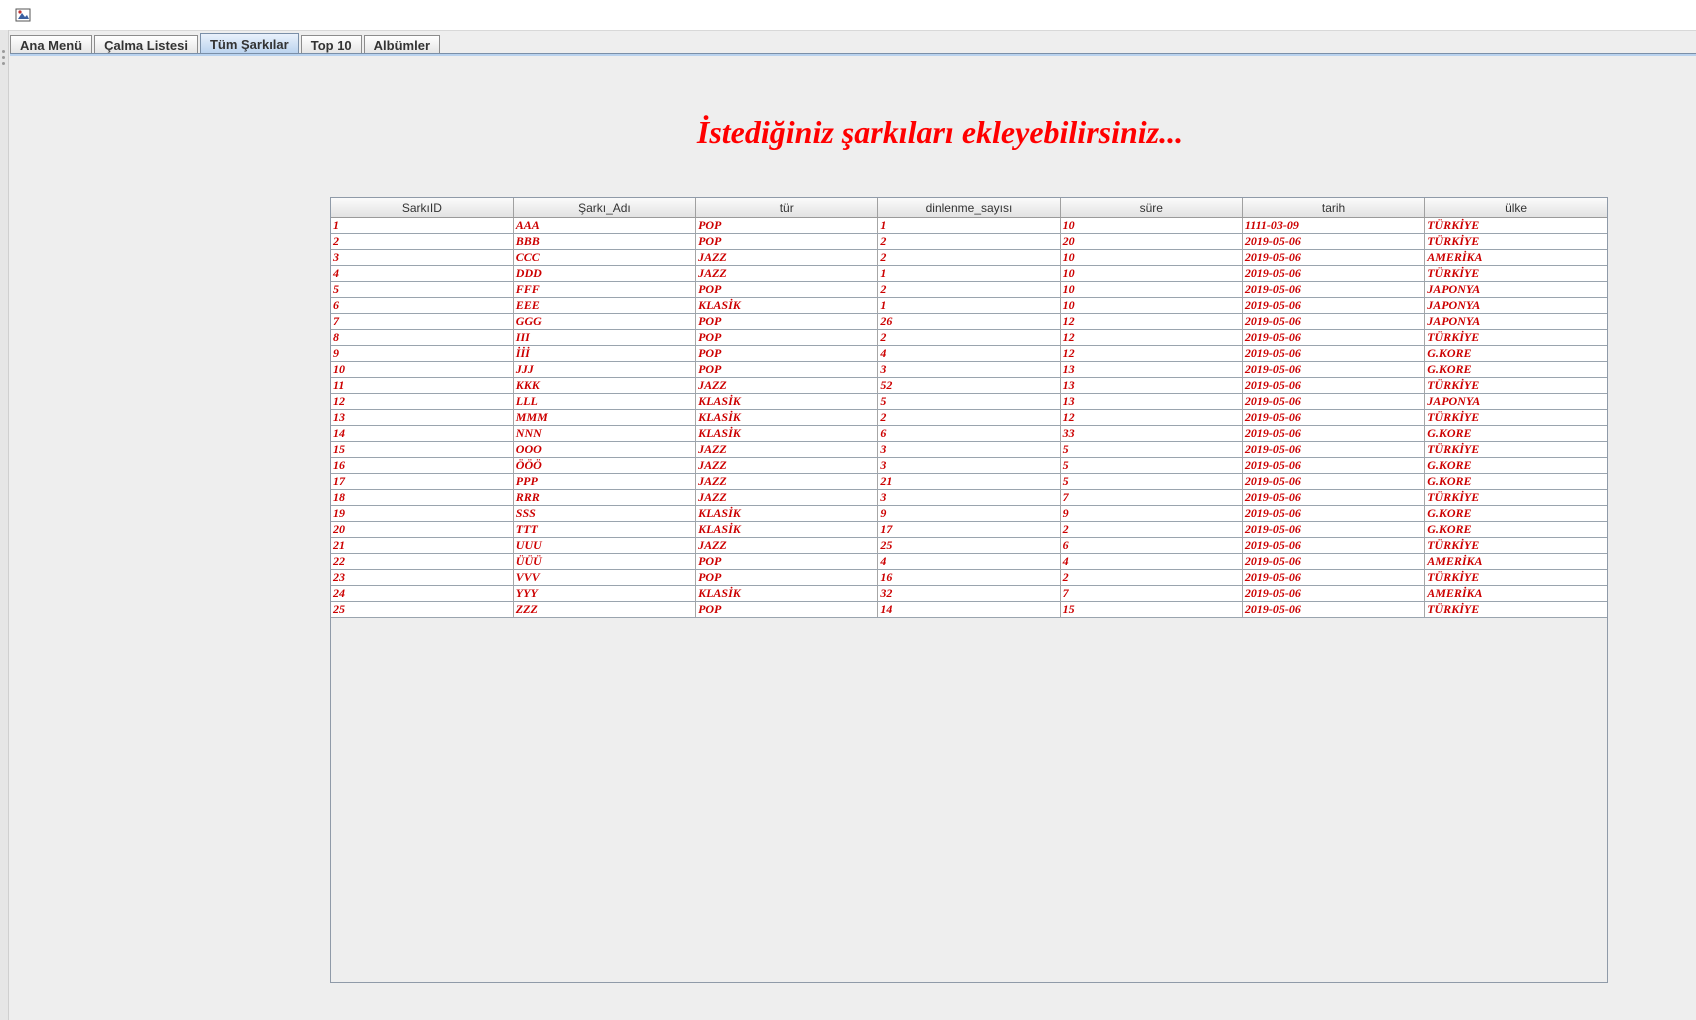 The height and width of the screenshot is (1020, 1696). What do you see at coordinates (969, 225) in the screenshot?
I see `table-row: 1 AAA POP 1 10 1111-03-09 TÜRKİYE` at bounding box center [969, 225].